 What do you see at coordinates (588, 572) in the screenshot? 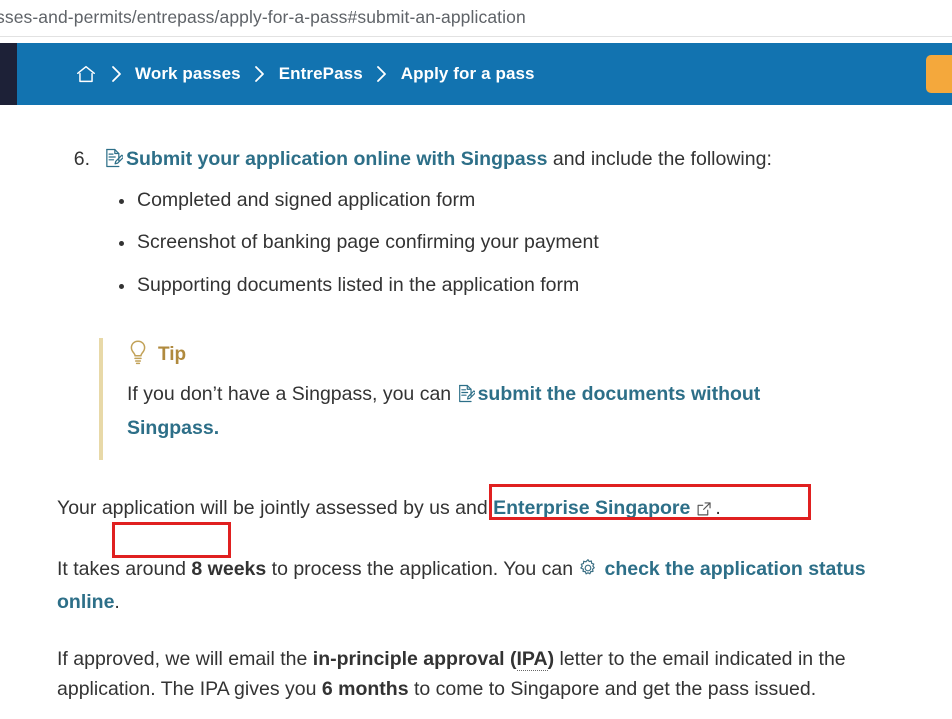
I see `gear-icon` at bounding box center [588, 572].